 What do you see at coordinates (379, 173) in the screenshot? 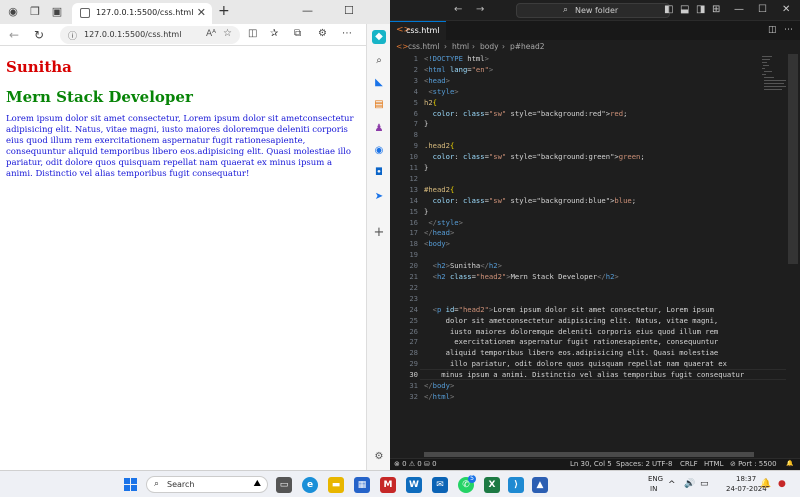
I see `outlook-icon: ◘` at bounding box center [379, 173].